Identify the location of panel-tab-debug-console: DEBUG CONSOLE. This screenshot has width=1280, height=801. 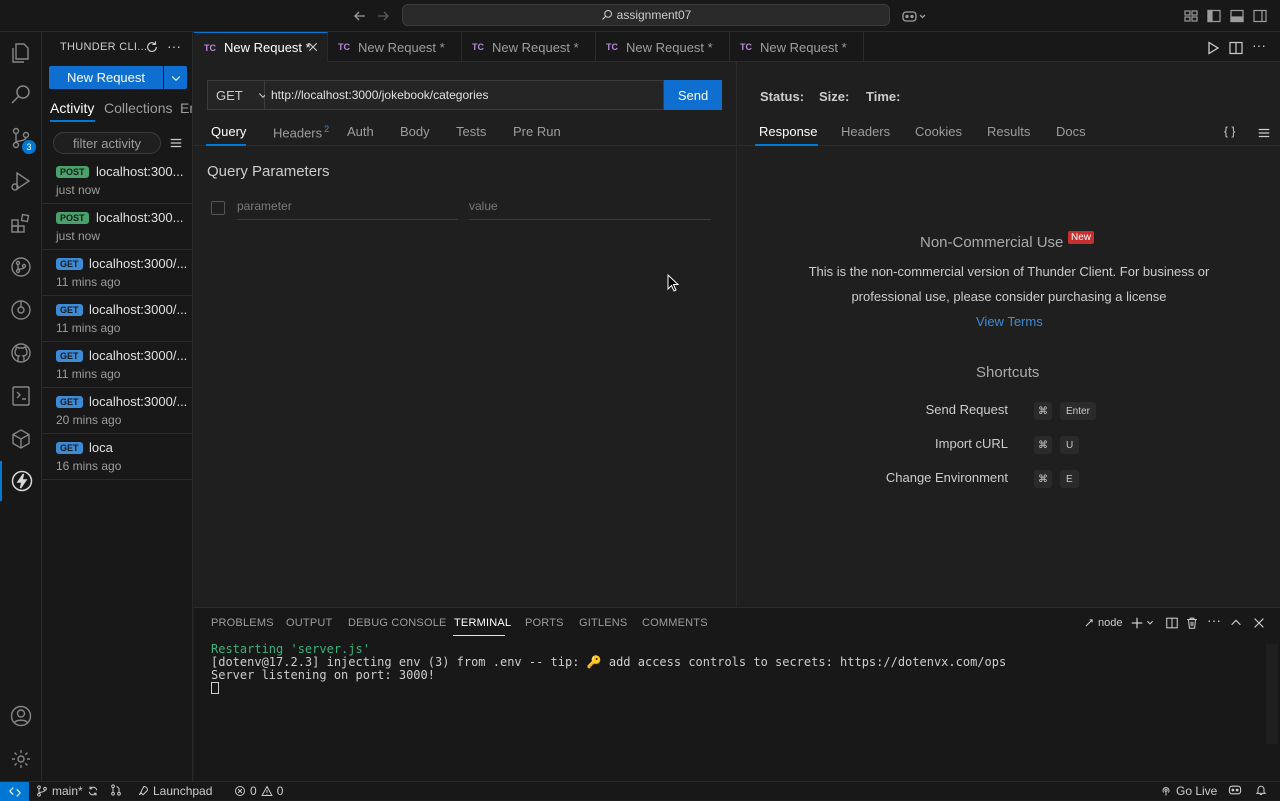
(397, 623).